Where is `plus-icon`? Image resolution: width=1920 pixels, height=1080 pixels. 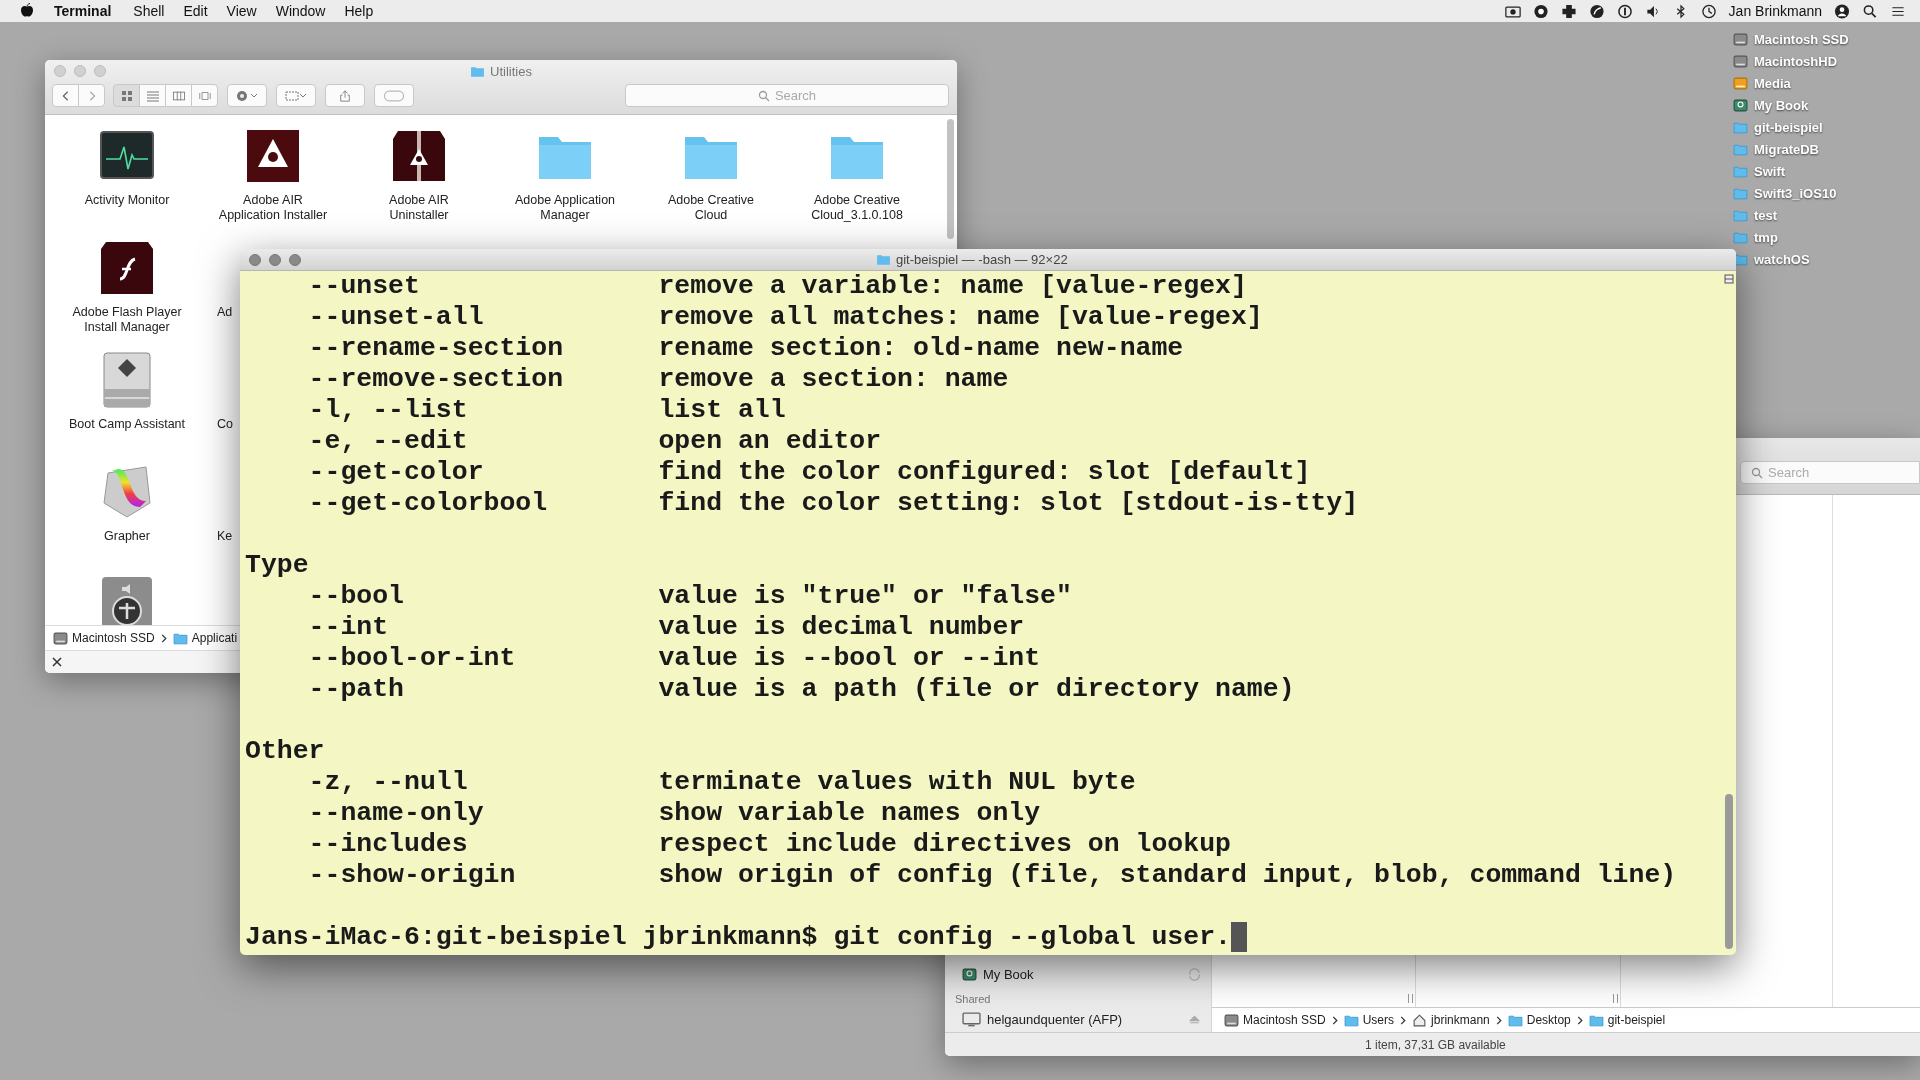 plus-icon is located at coordinates (1568, 11).